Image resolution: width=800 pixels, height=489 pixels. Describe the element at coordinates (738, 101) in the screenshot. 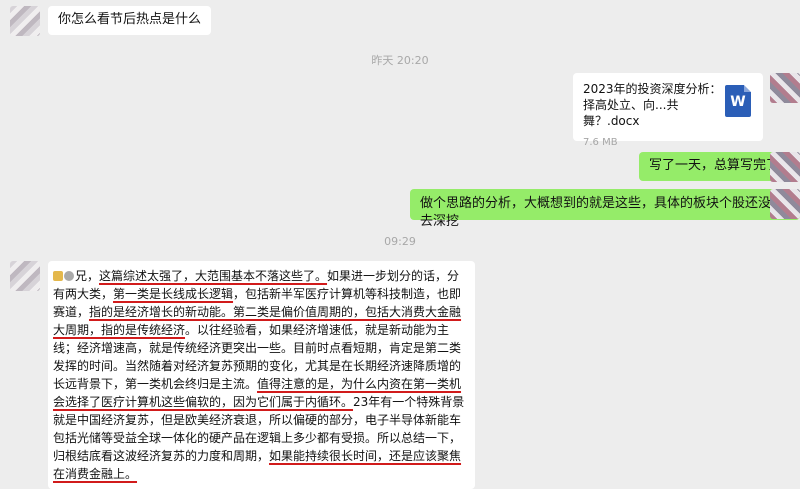

I see `word-document-icon: W` at that location.